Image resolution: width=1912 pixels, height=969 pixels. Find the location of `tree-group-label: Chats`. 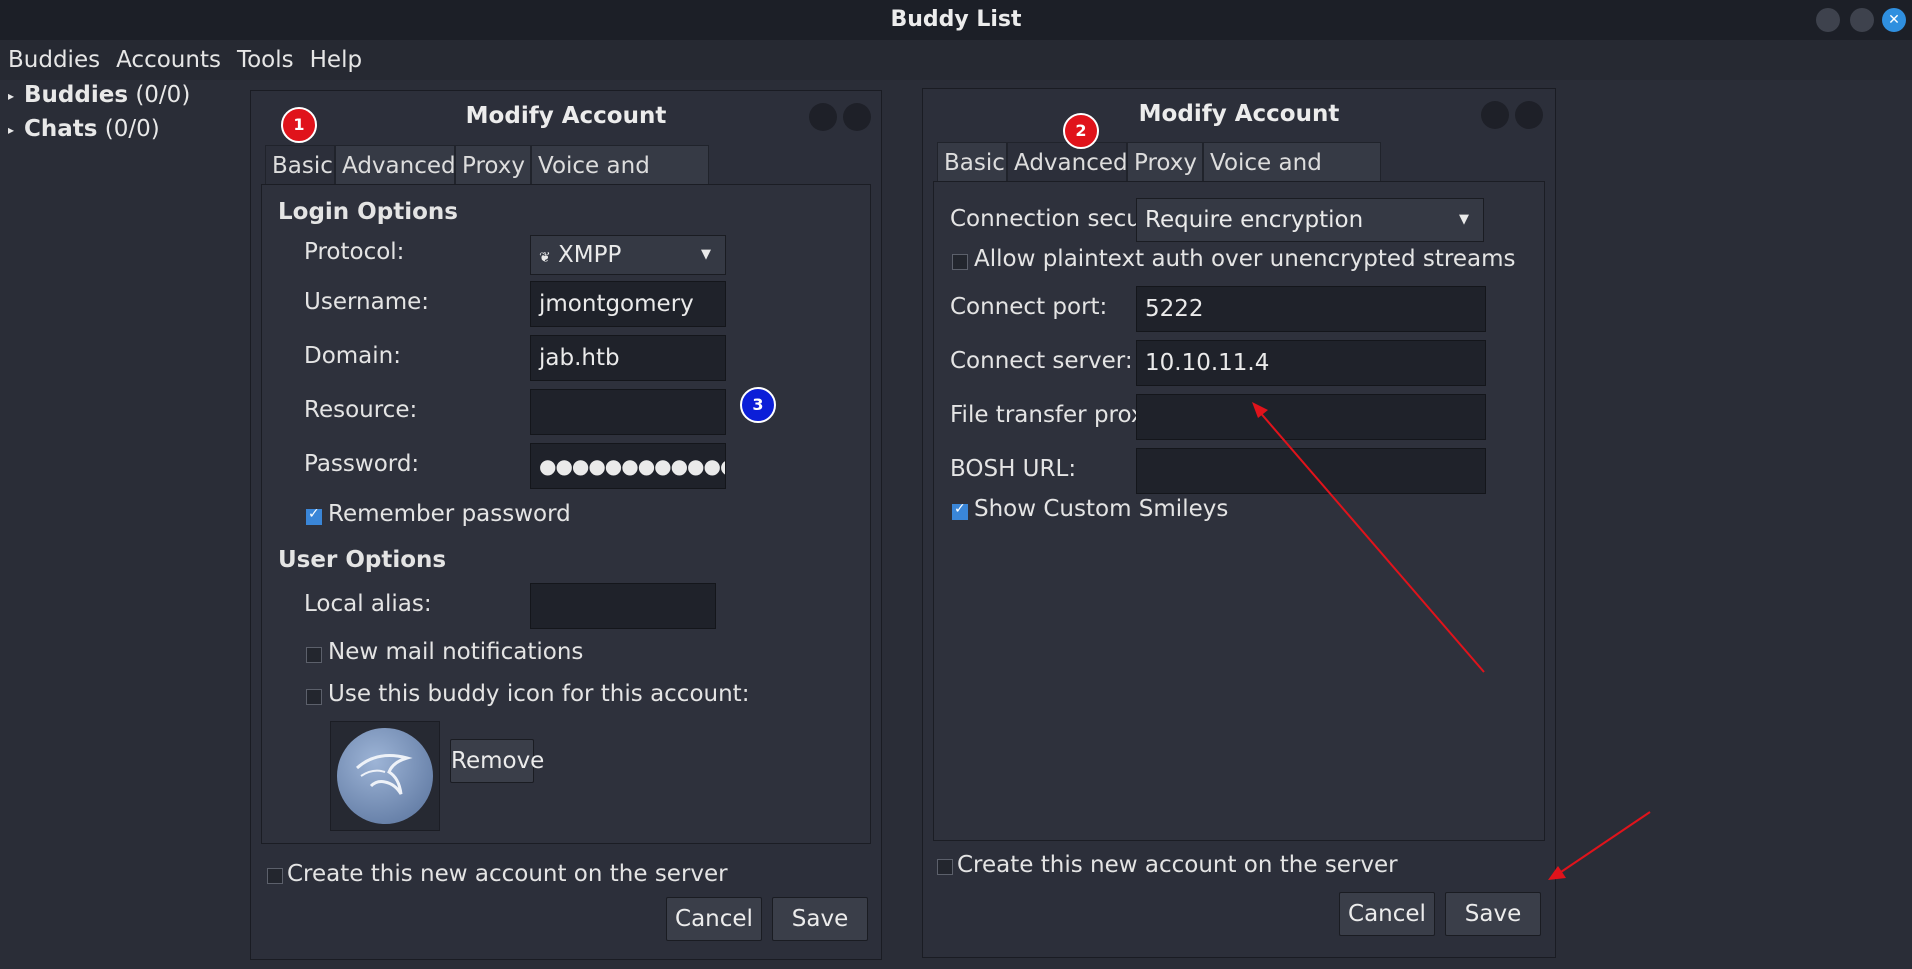

tree-group-label: Chats is located at coordinates (61, 129).